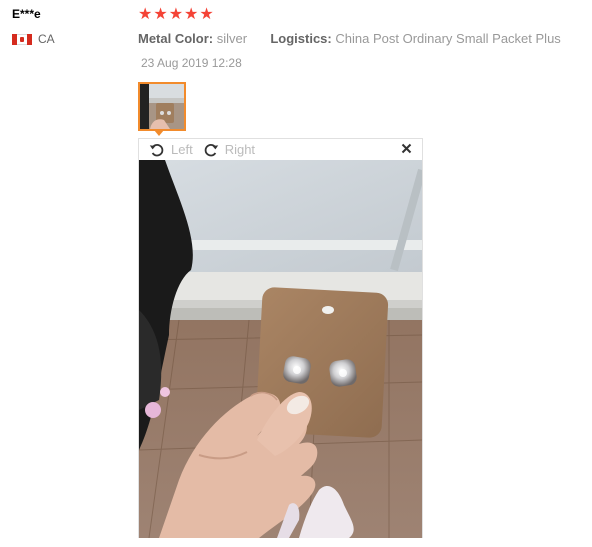 The image size is (592, 547). I want to click on canada-flag-icon, so click(22, 39).